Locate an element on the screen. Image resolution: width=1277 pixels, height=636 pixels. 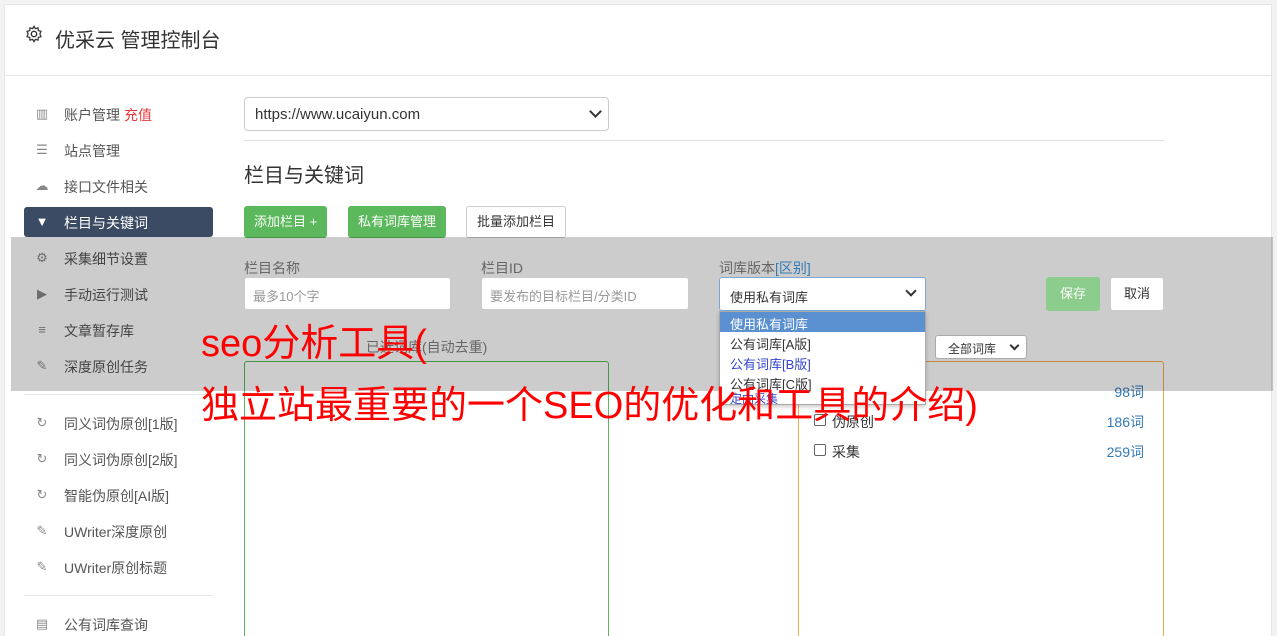
library-filter-value: 全部词库 is located at coordinates (972, 349).